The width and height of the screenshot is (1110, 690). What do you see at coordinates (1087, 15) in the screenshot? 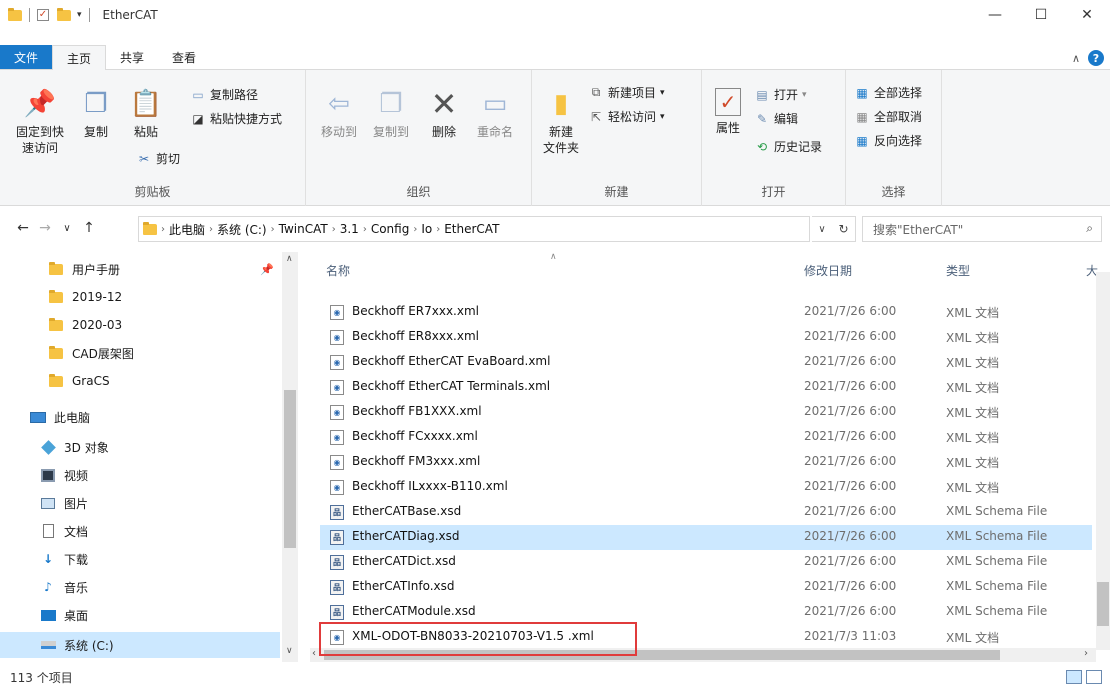
I see `close-button: ✕` at bounding box center [1087, 15].